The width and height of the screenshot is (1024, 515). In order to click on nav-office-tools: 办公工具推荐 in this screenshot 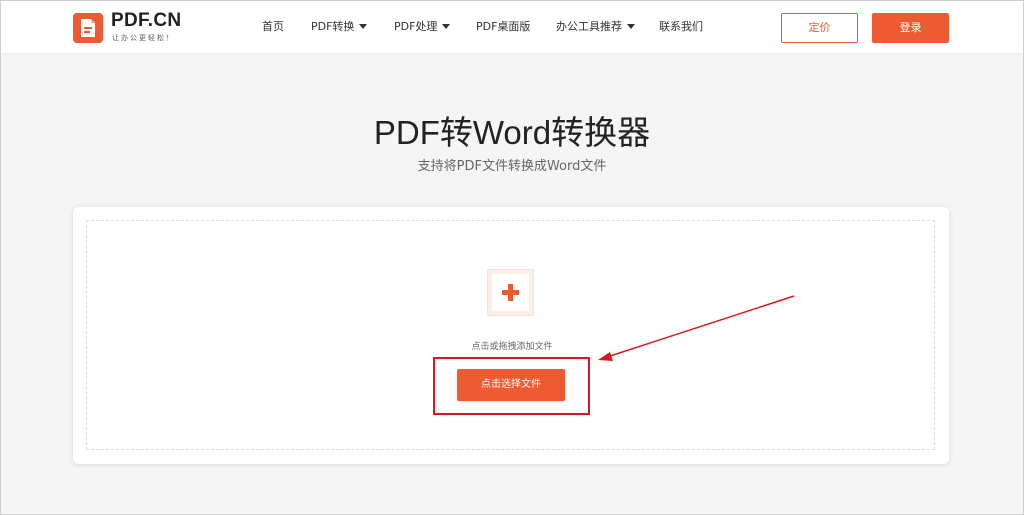, I will do `click(595, 27)`.